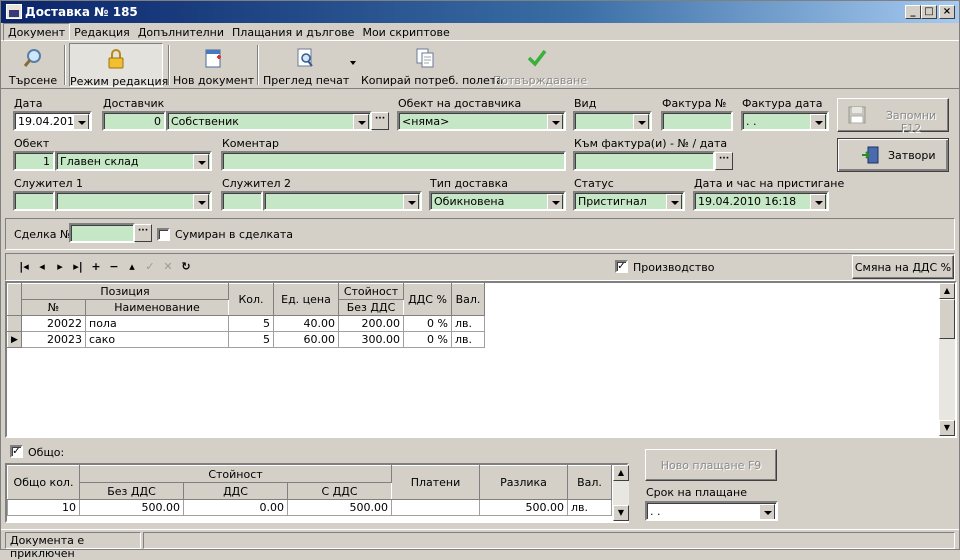  What do you see at coordinates (540, 65) in the screenshot?
I see `confirm-button: Потвърждаване` at bounding box center [540, 65].